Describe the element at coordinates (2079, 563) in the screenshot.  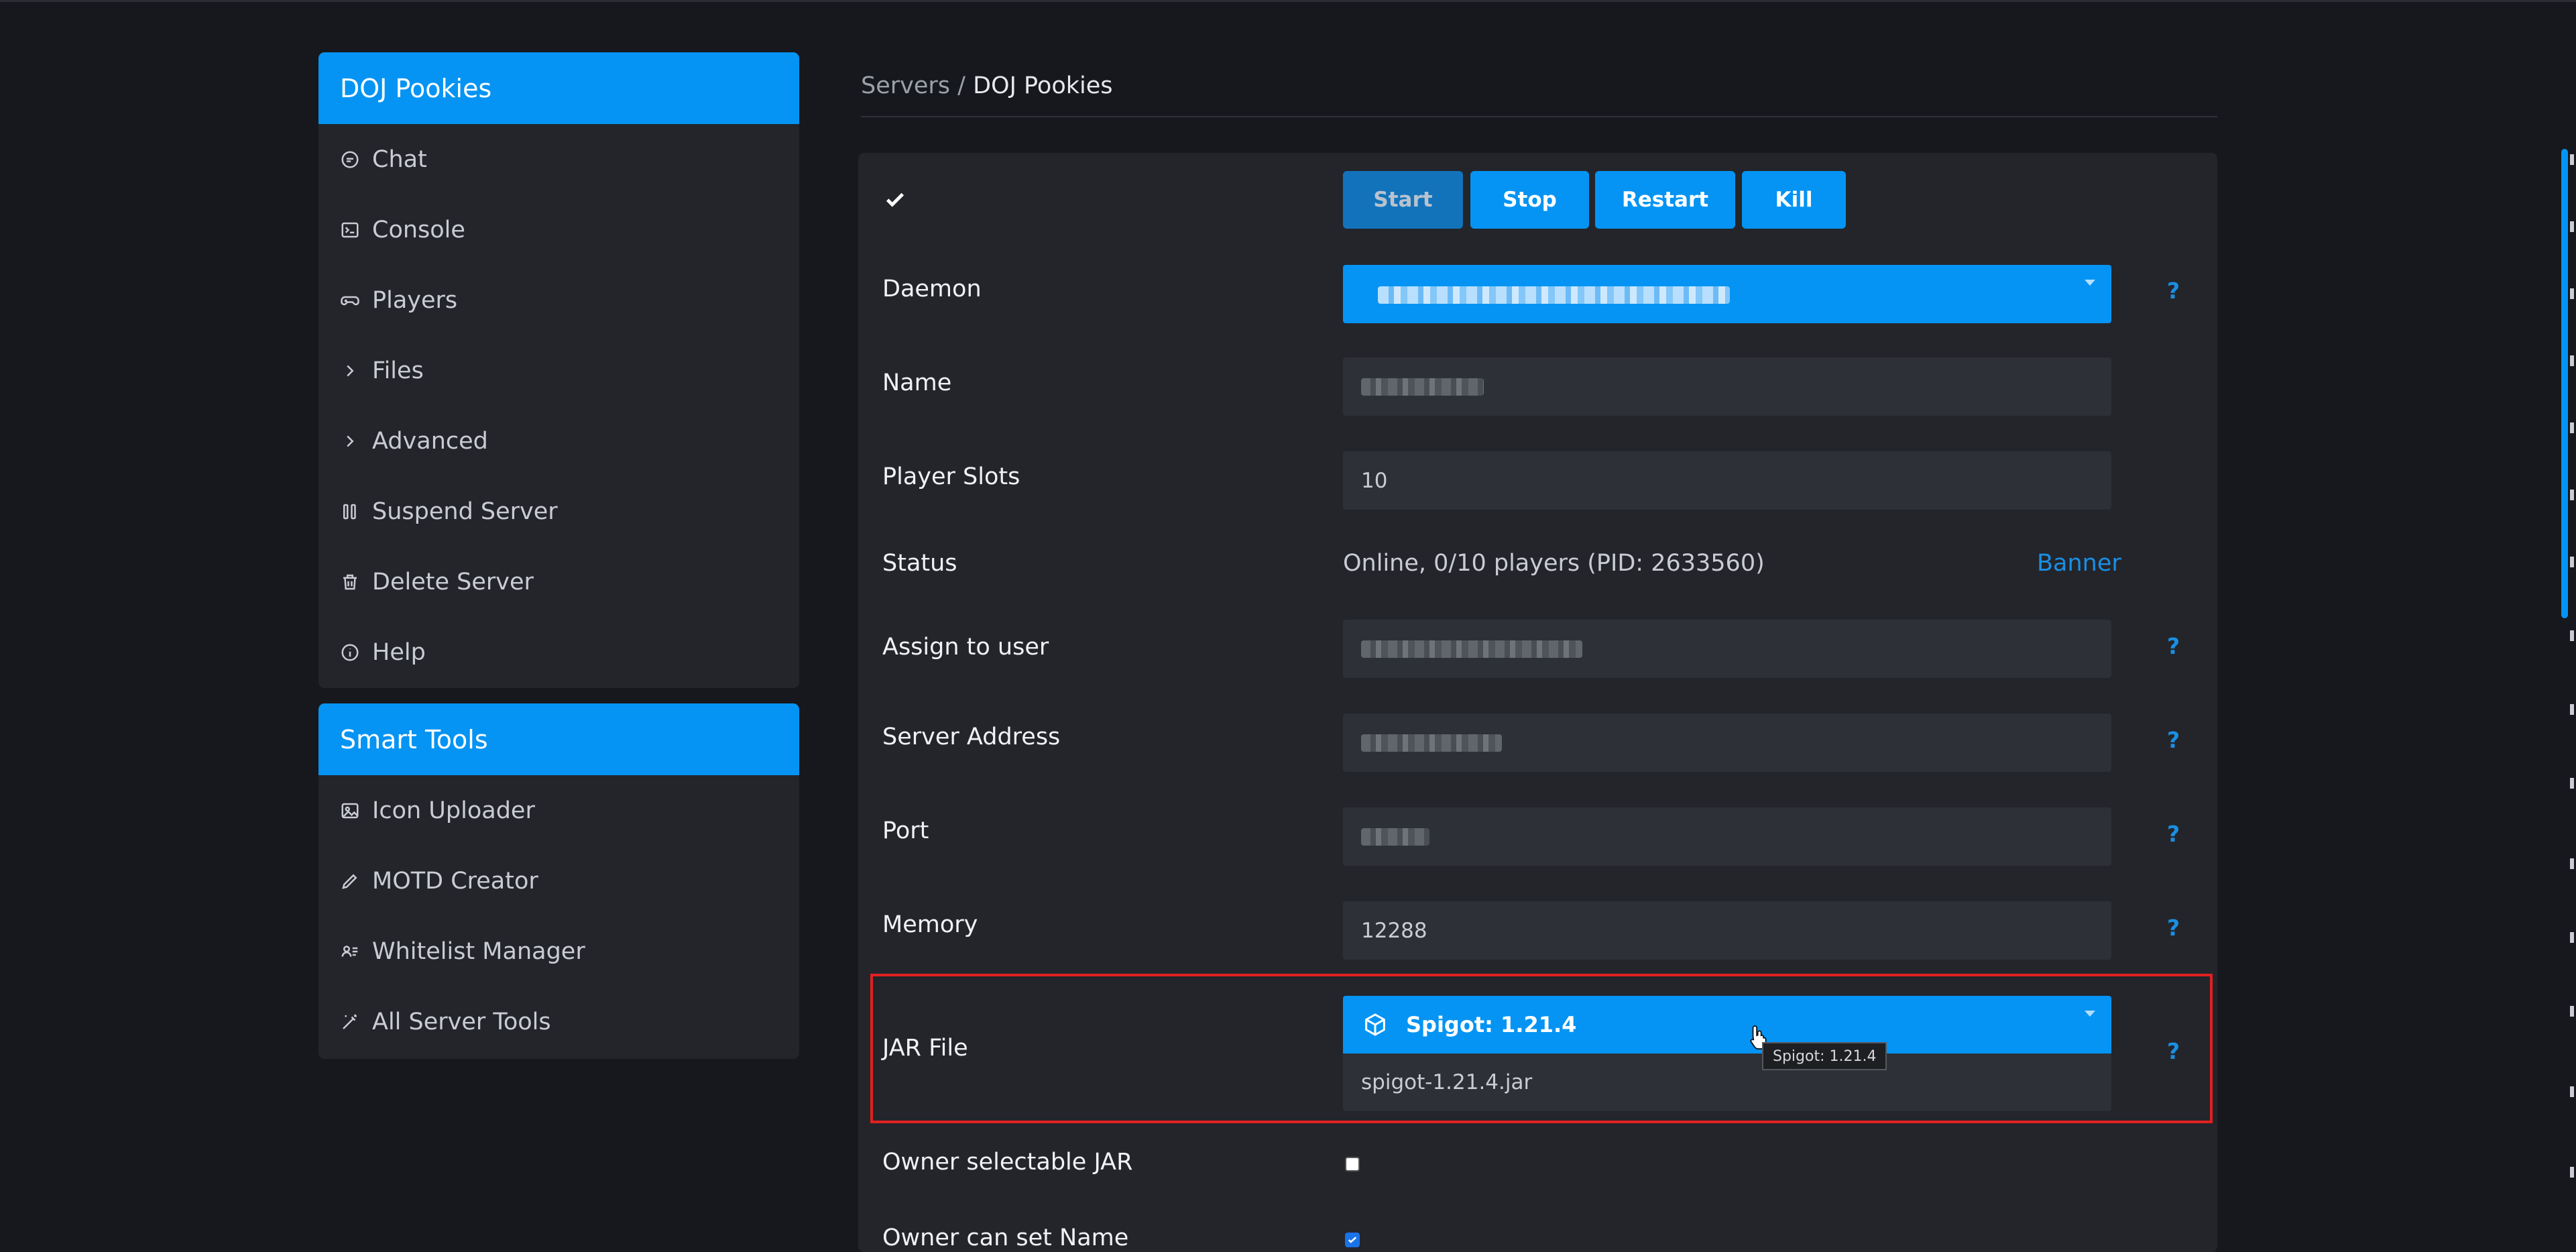
I see `banner-link: Banner` at that location.